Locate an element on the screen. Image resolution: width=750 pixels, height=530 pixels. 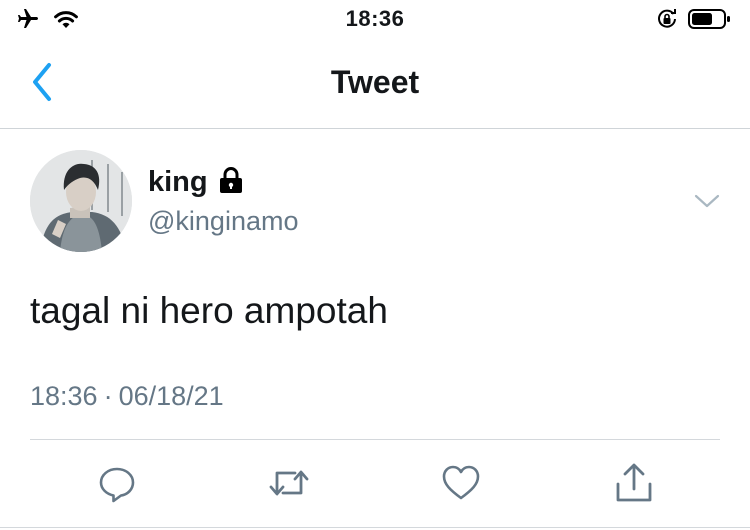
like-button is located at coordinates (461, 485).